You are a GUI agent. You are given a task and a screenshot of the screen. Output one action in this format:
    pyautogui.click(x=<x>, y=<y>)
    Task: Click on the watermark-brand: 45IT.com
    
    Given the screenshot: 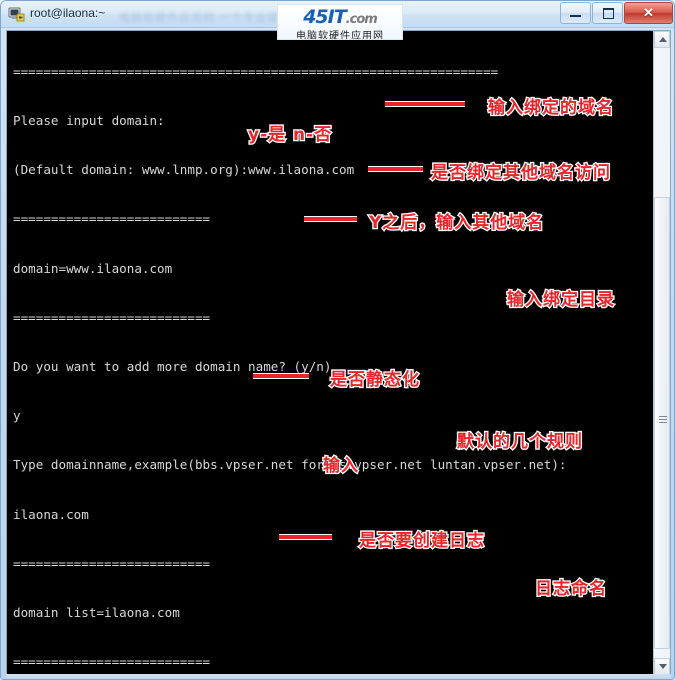 What is the action you would take?
    pyautogui.click(x=340, y=17)
    